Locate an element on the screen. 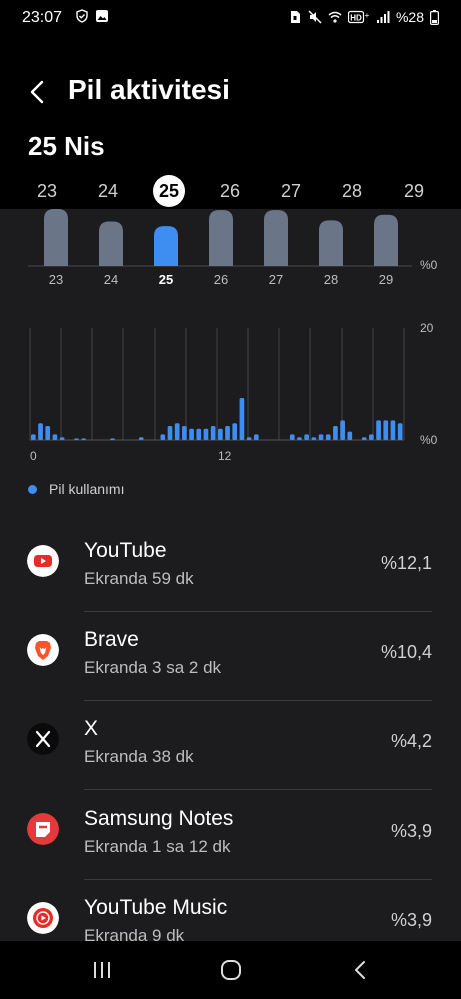  app-name: YouTube Music is located at coordinates (156, 907).